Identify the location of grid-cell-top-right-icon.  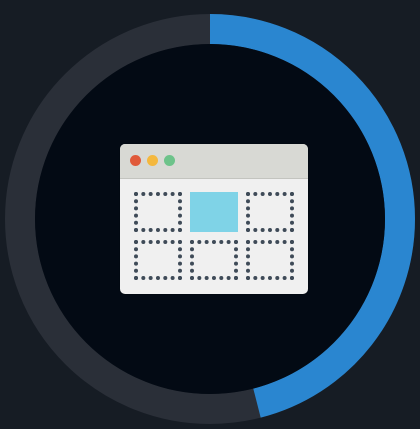
(270, 212).